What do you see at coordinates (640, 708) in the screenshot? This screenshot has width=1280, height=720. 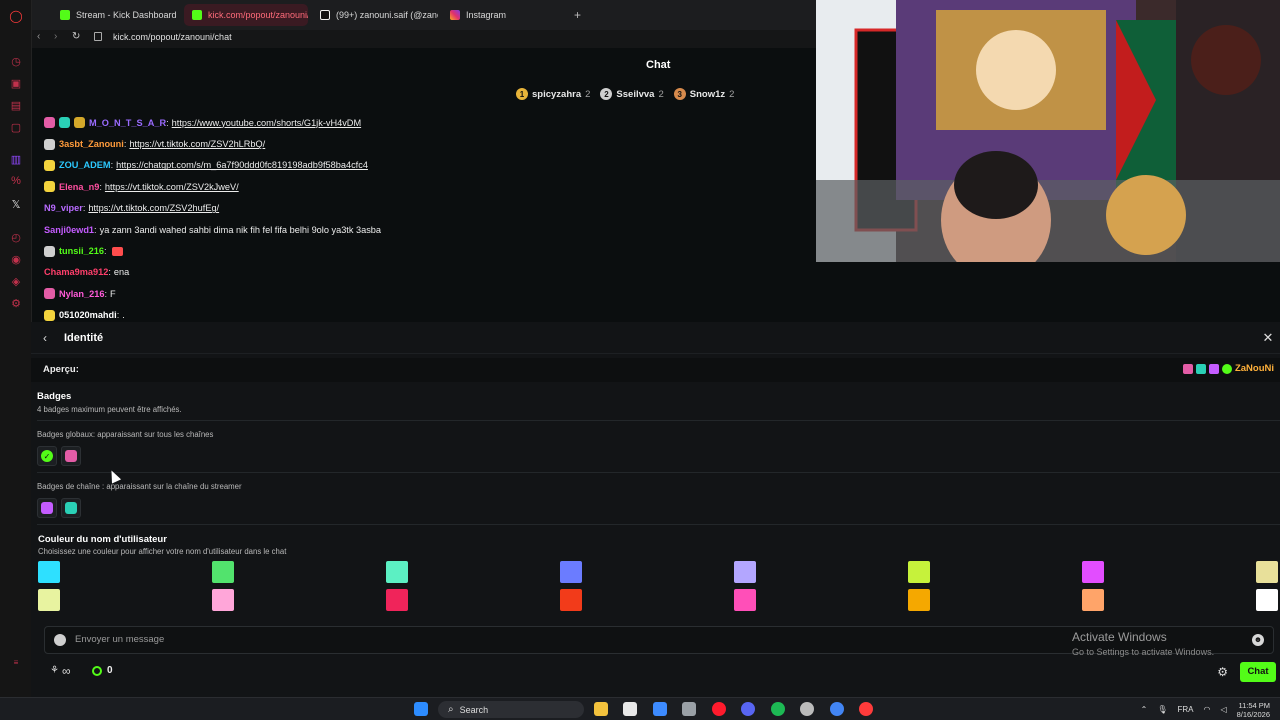 I see `windows-taskbar: ⌕ Search ⌃ 🎙 FRA ◠ ◁ 11:54 PM 8/16/2026` at bounding box center [640, 708].